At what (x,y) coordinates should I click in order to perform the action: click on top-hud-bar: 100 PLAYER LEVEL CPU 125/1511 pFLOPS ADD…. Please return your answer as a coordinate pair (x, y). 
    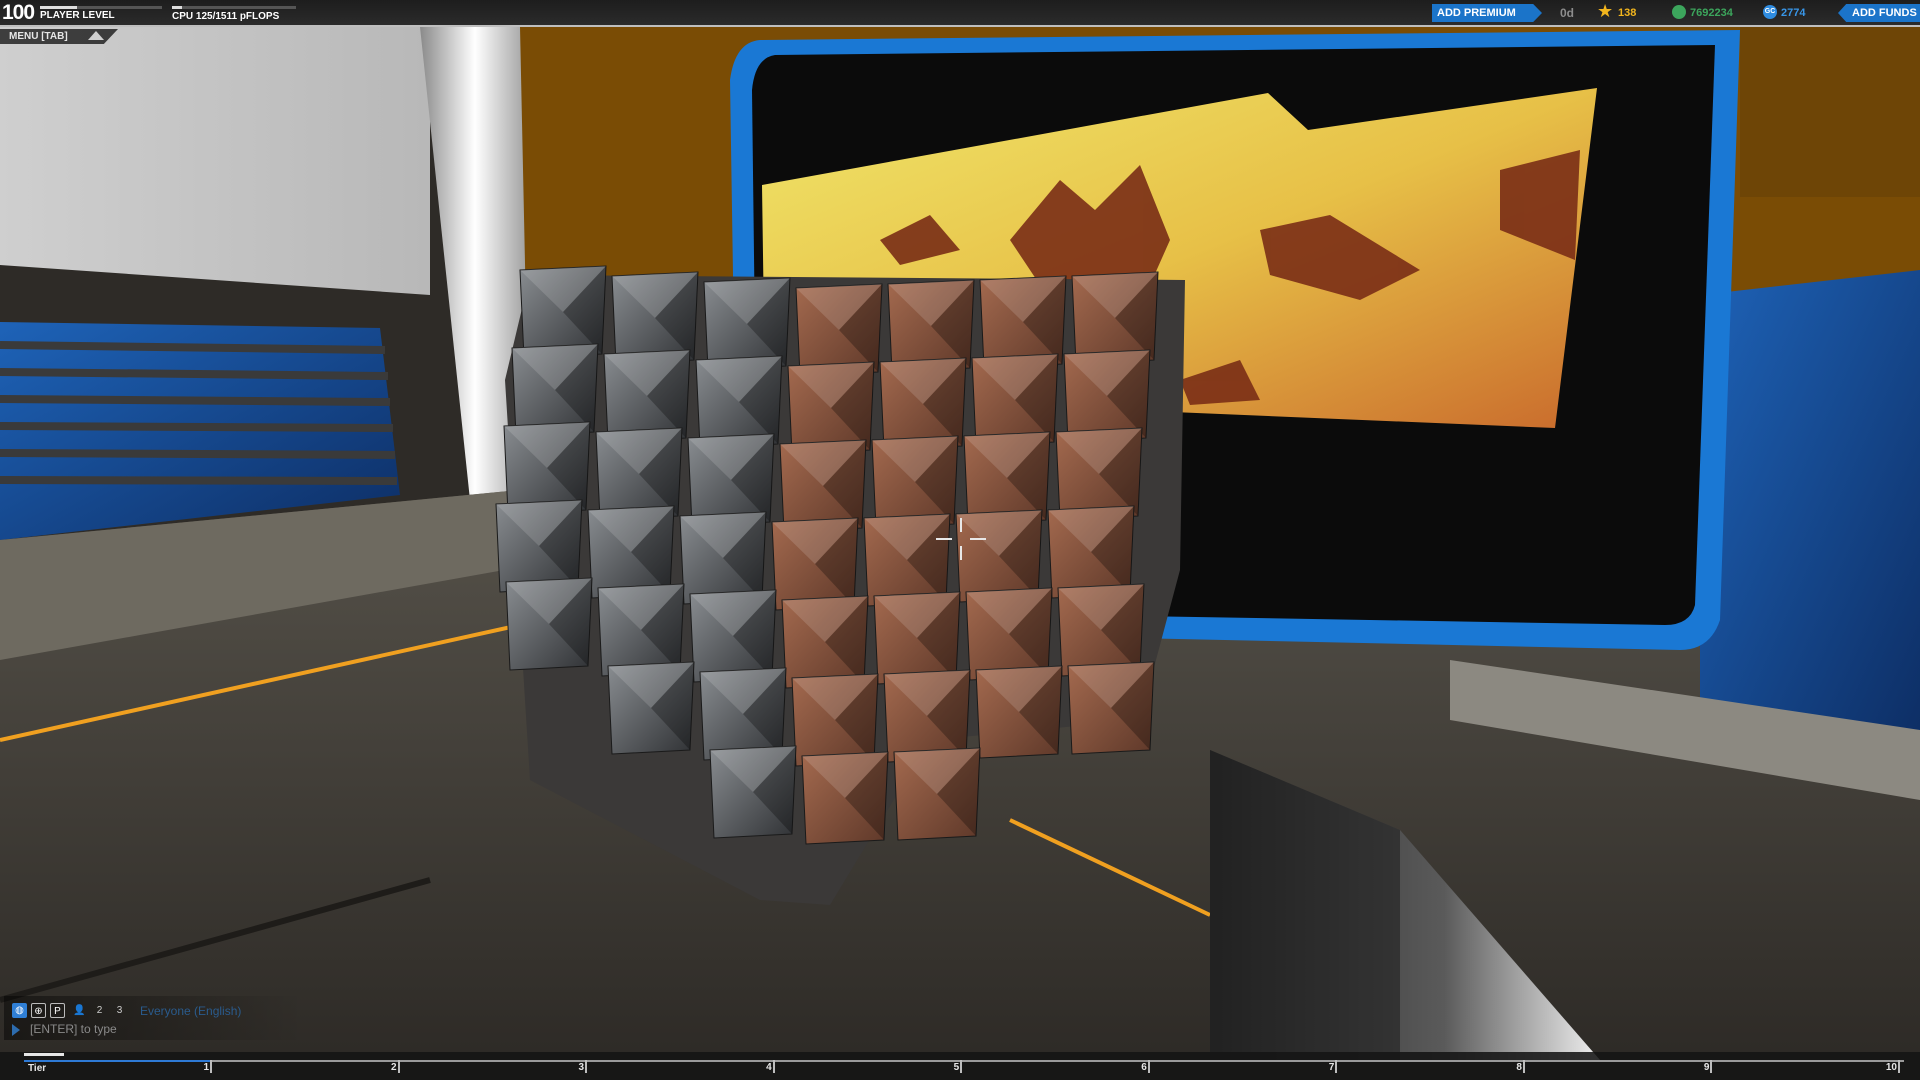
    Looking at the image, I should click on (960, 13).